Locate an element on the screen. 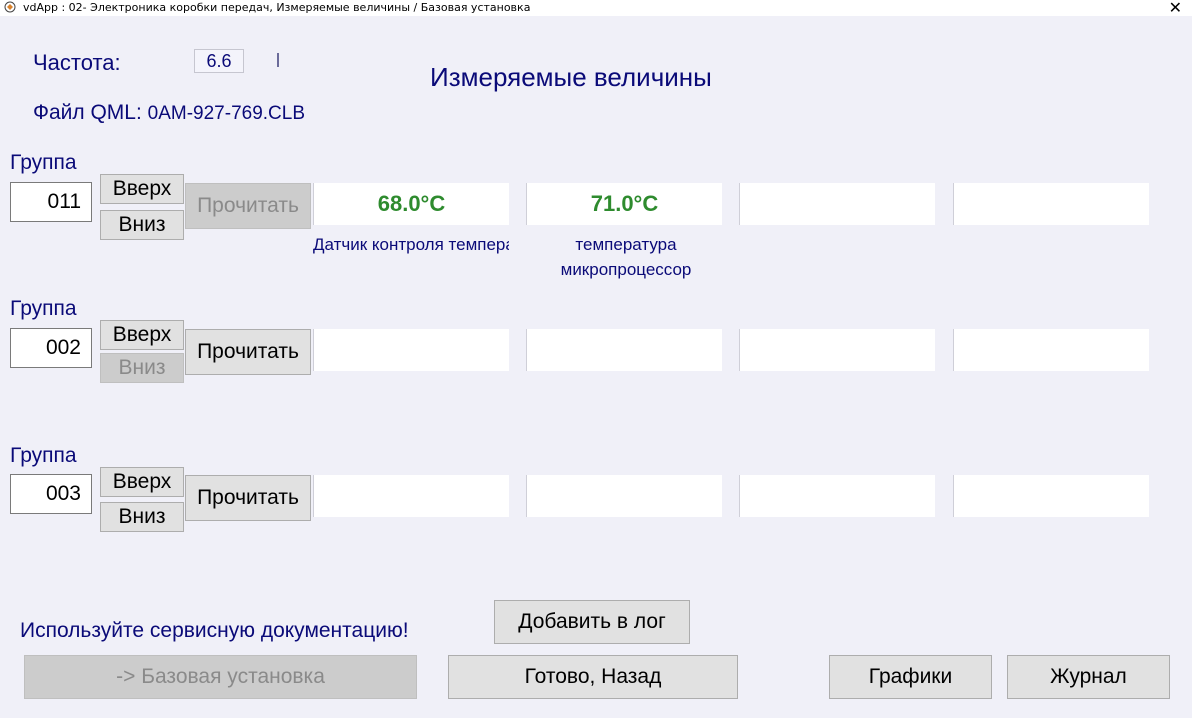  done-back-button: Готово, Назад is located at coordinates (593, 677).